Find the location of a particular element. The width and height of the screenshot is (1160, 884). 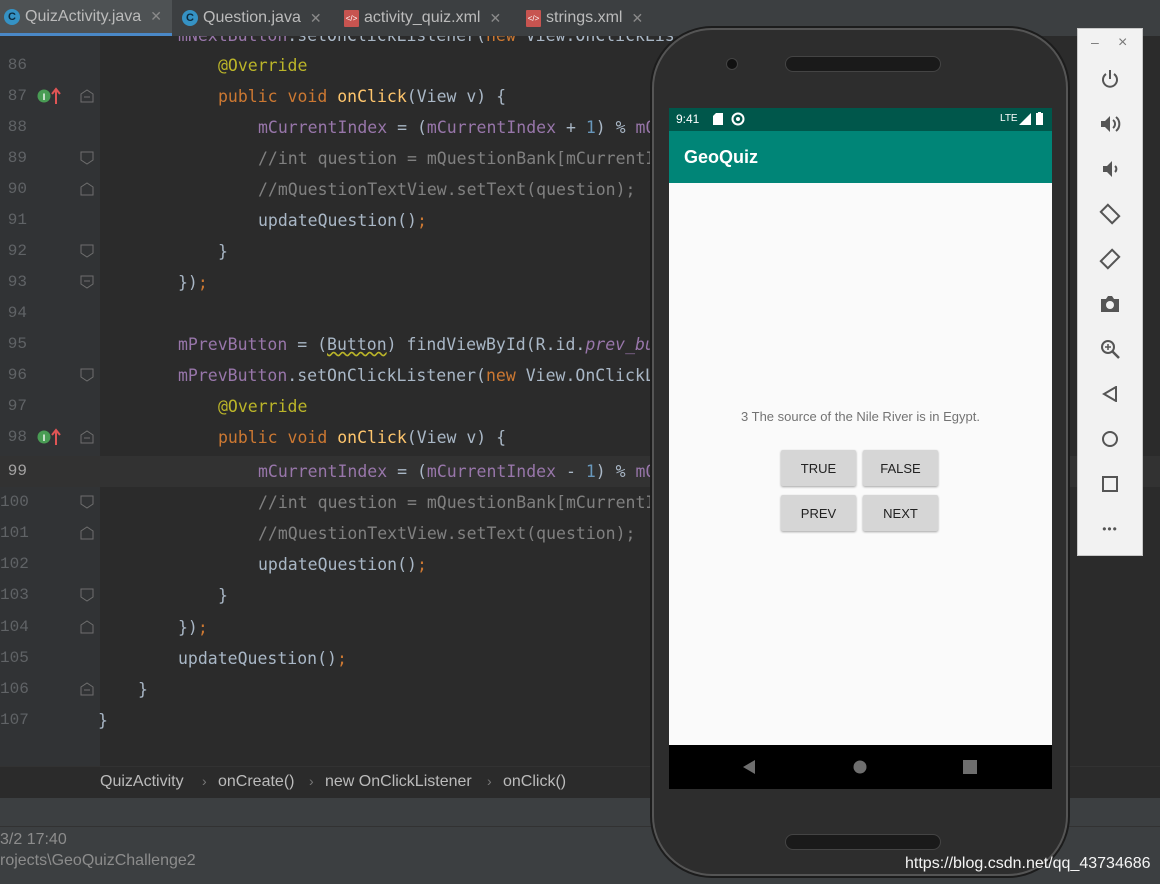

front-camera is located at coordinates (732, 64).